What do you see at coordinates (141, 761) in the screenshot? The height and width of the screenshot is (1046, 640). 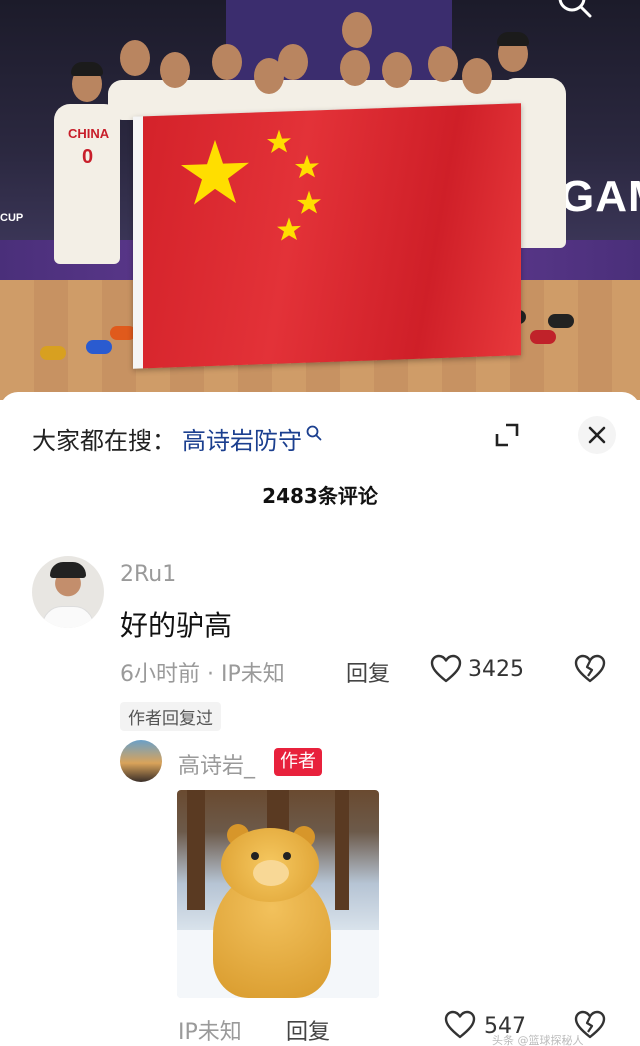 I see `author-avatar` at bounding box center [141, 761].